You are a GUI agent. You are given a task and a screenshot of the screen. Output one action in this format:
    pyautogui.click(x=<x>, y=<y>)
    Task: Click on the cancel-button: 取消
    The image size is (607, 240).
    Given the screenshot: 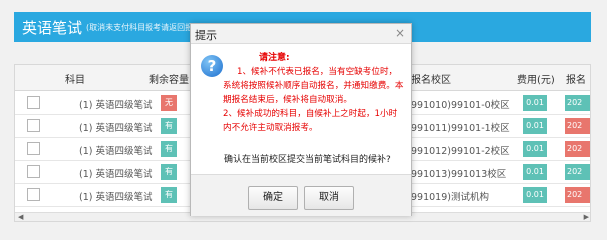 What is the action you would take?
    pyautogui.click(x=329, y=198)
    